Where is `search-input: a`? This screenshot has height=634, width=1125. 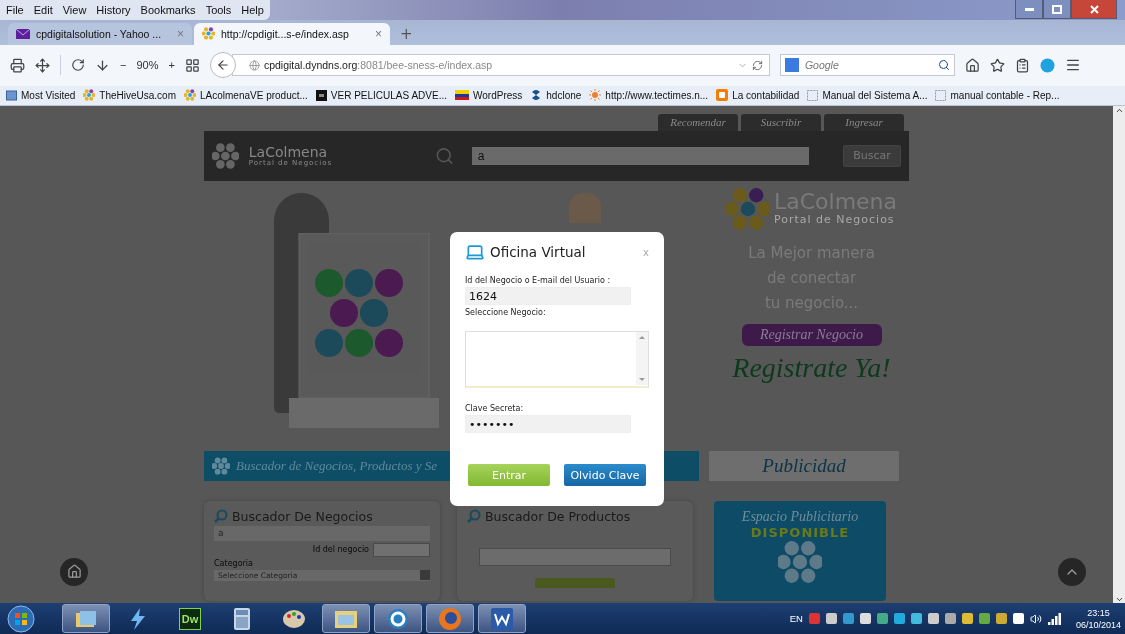
search-input: a is located at coordinates (640, 155).